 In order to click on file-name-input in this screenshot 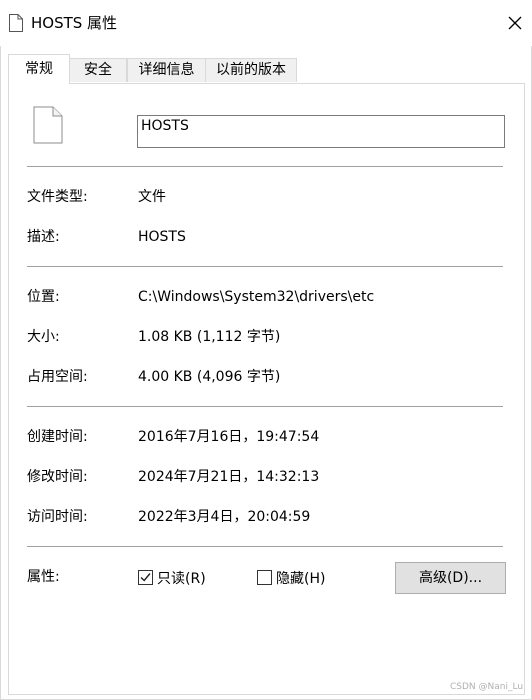, I will do `click(321, 131)`.